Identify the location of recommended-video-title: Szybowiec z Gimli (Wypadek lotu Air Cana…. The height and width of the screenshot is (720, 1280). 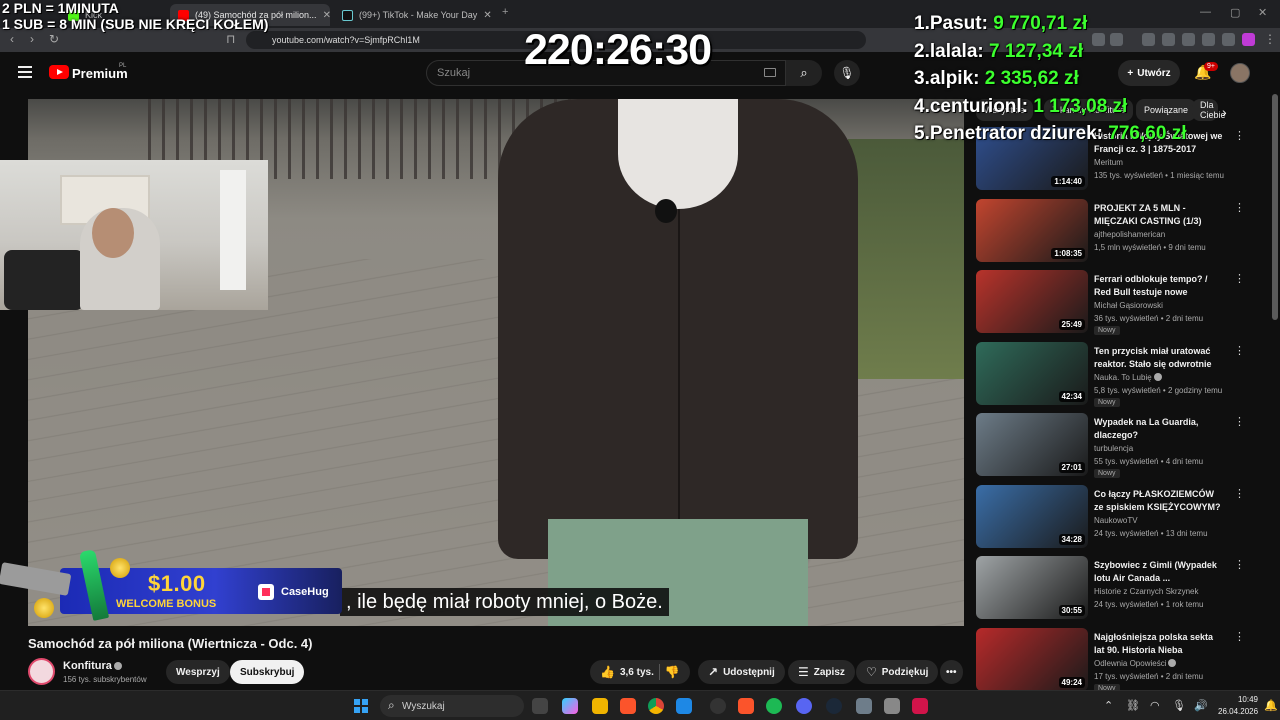
(1159, 572).